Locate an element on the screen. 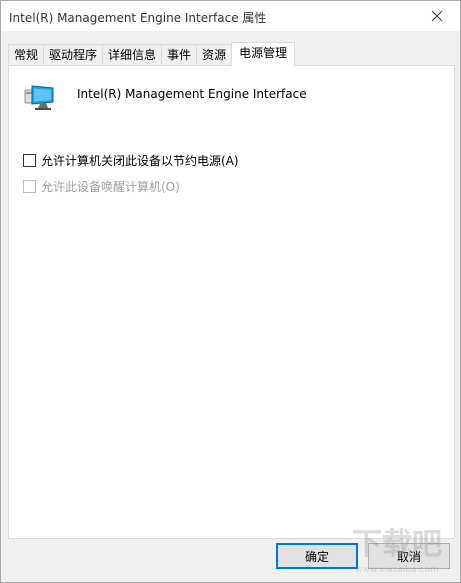 This screenshot has width=461, height=583. checkbox-box-disabled is located at coordinates (29, 186).